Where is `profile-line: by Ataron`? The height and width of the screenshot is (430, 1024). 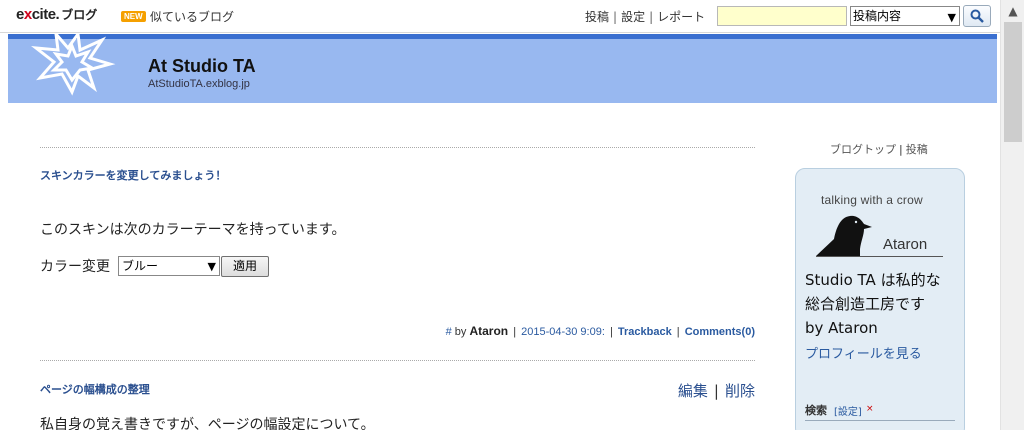 profile-line: by Ataron is located at coordinates (841, 328).